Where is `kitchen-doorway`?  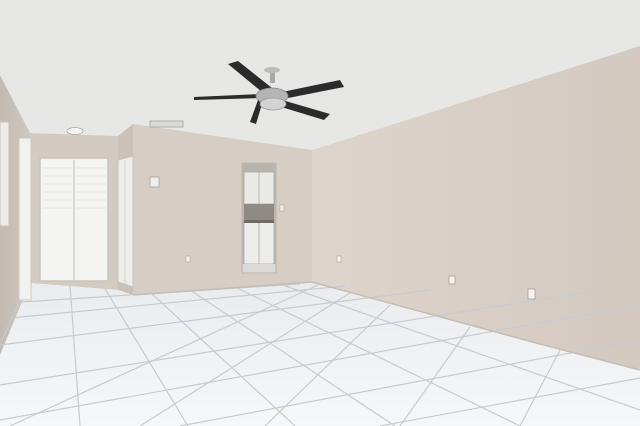
kitchen-doorway is located at coordinates (259, 218).